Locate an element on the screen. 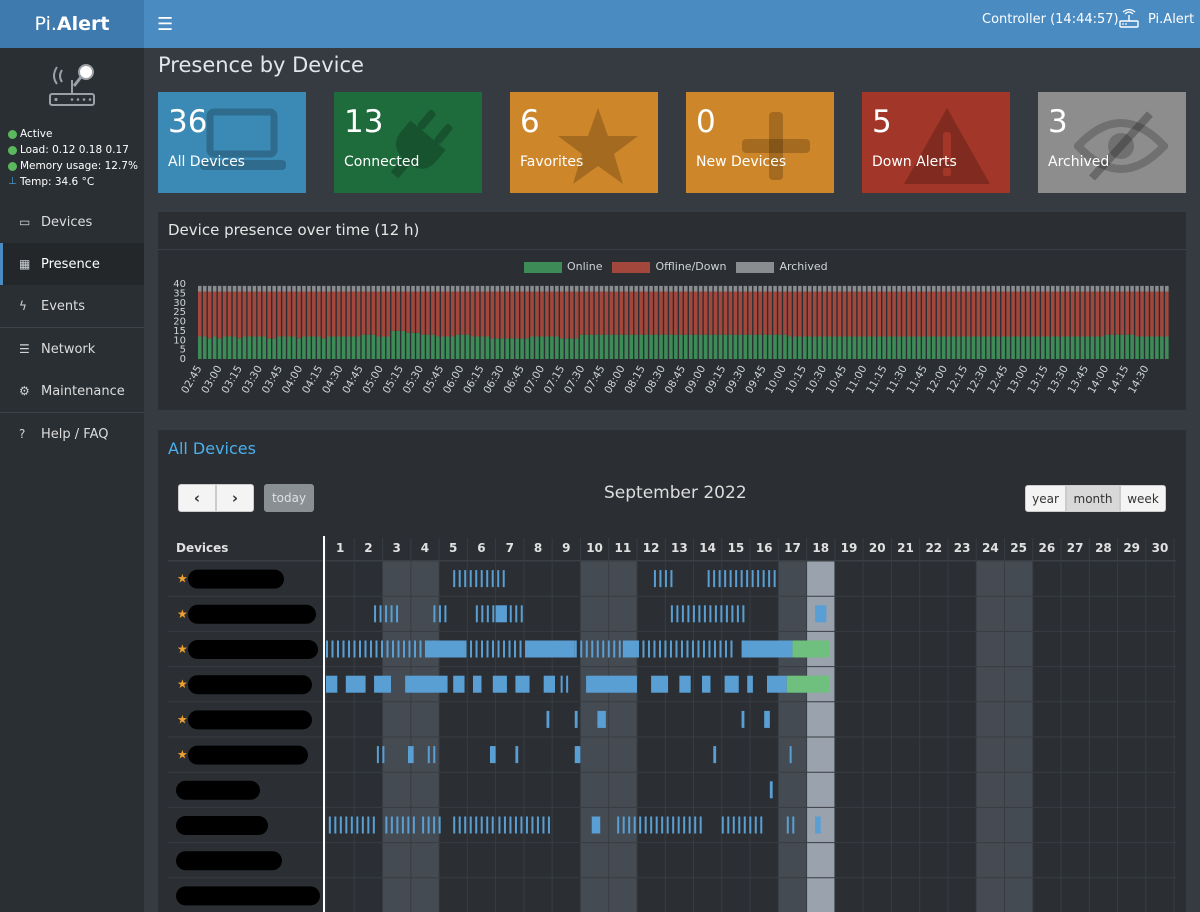  day-header: 28 is located at coordinates (1103, 548).